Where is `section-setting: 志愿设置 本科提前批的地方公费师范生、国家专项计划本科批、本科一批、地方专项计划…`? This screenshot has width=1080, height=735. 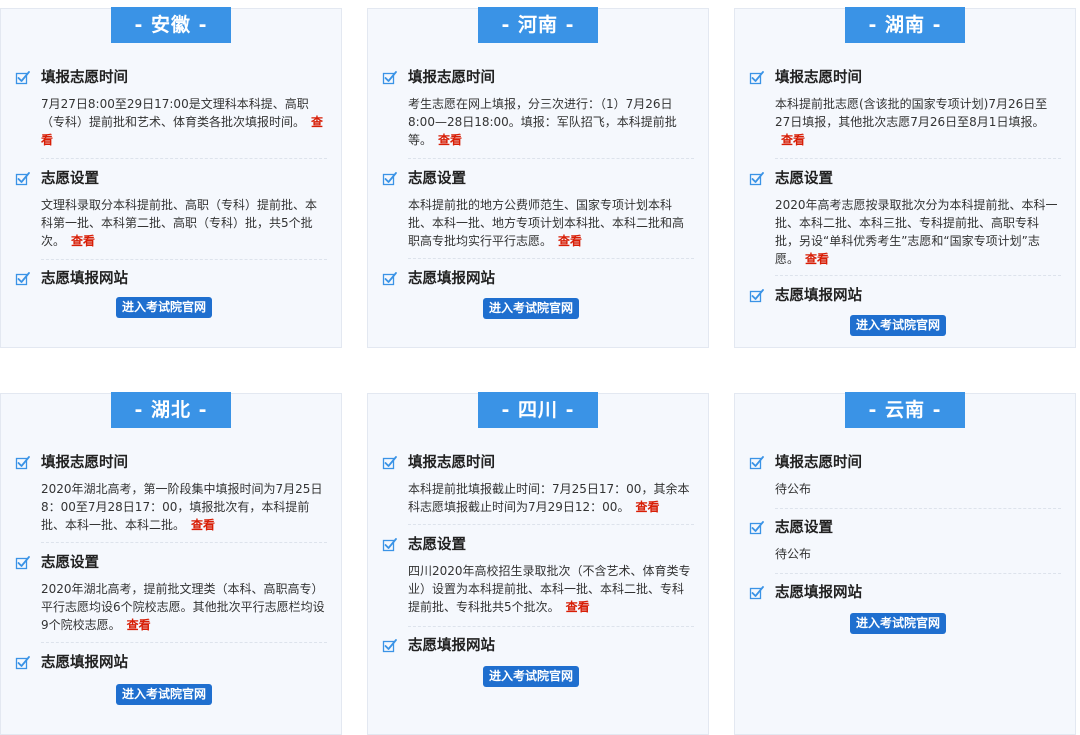
section-setting: 志愿设置 本科提前批的地方公费师范生、国家专项计划本科批、本科一批、地方专项计划… is located at coordinates (538, 209).